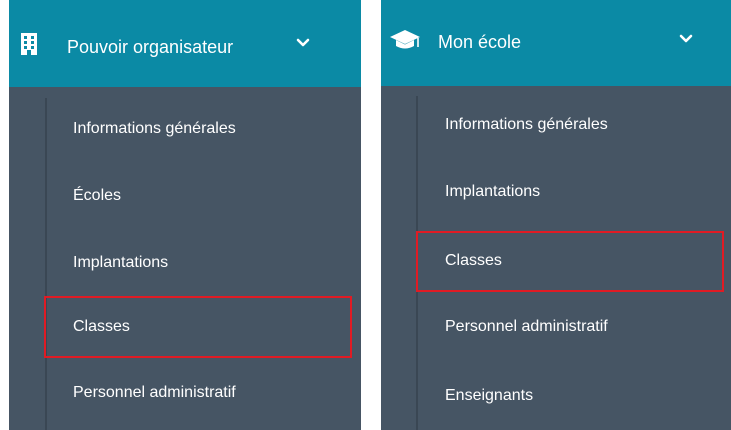 The width and height of the screenshot is (731, 430). Describe the element at coordinates (185, 196) in the screenshot. I see `menu-item-ecoles: Écoles` at that location.